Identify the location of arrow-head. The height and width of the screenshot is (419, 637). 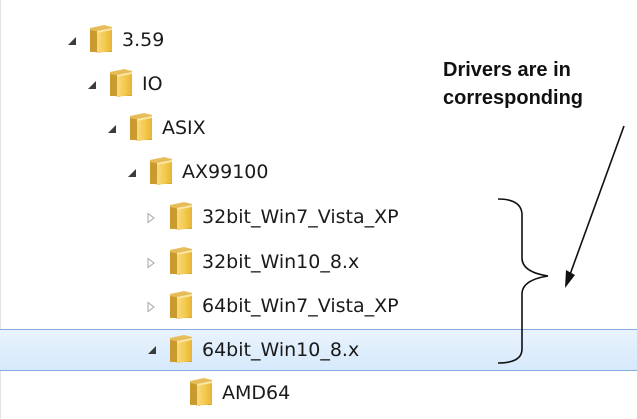
(570, 279).